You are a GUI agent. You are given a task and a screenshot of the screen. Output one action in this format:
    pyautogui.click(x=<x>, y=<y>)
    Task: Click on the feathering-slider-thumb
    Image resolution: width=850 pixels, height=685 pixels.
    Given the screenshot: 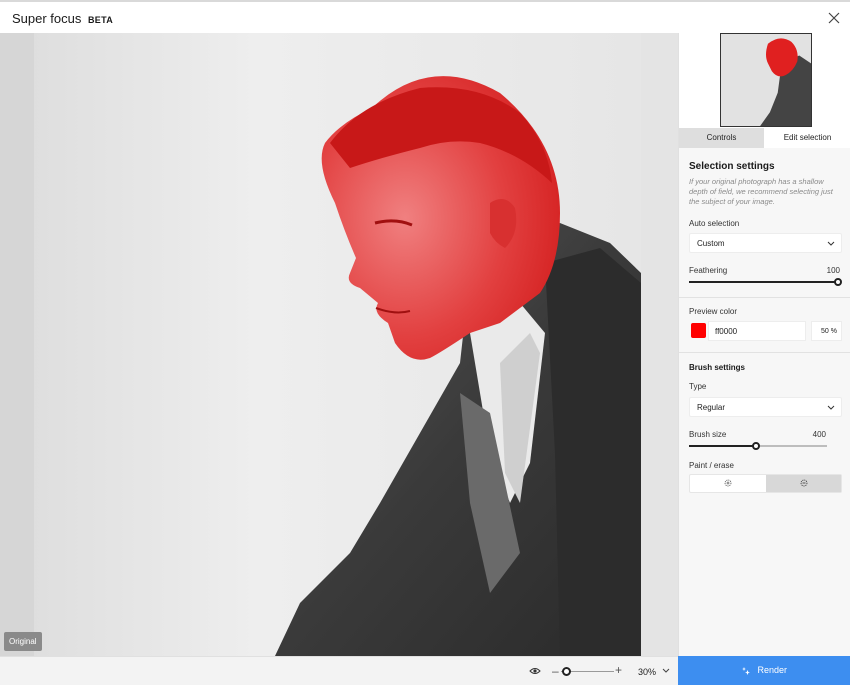 What is the action you would take?
    pyautogui.click(x=838, y=282)
    